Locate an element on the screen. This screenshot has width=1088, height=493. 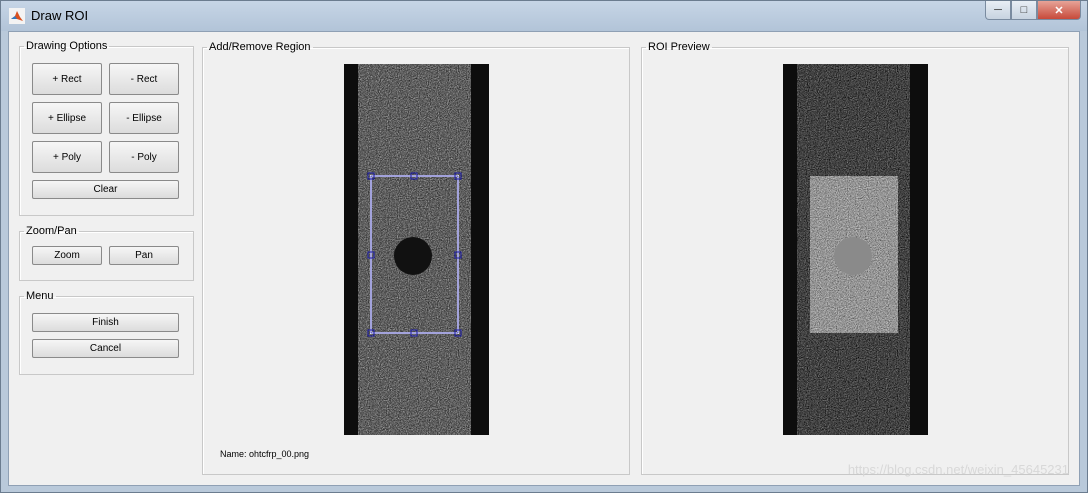
maximize-icon: □ is located at coordinates (1024, 10).